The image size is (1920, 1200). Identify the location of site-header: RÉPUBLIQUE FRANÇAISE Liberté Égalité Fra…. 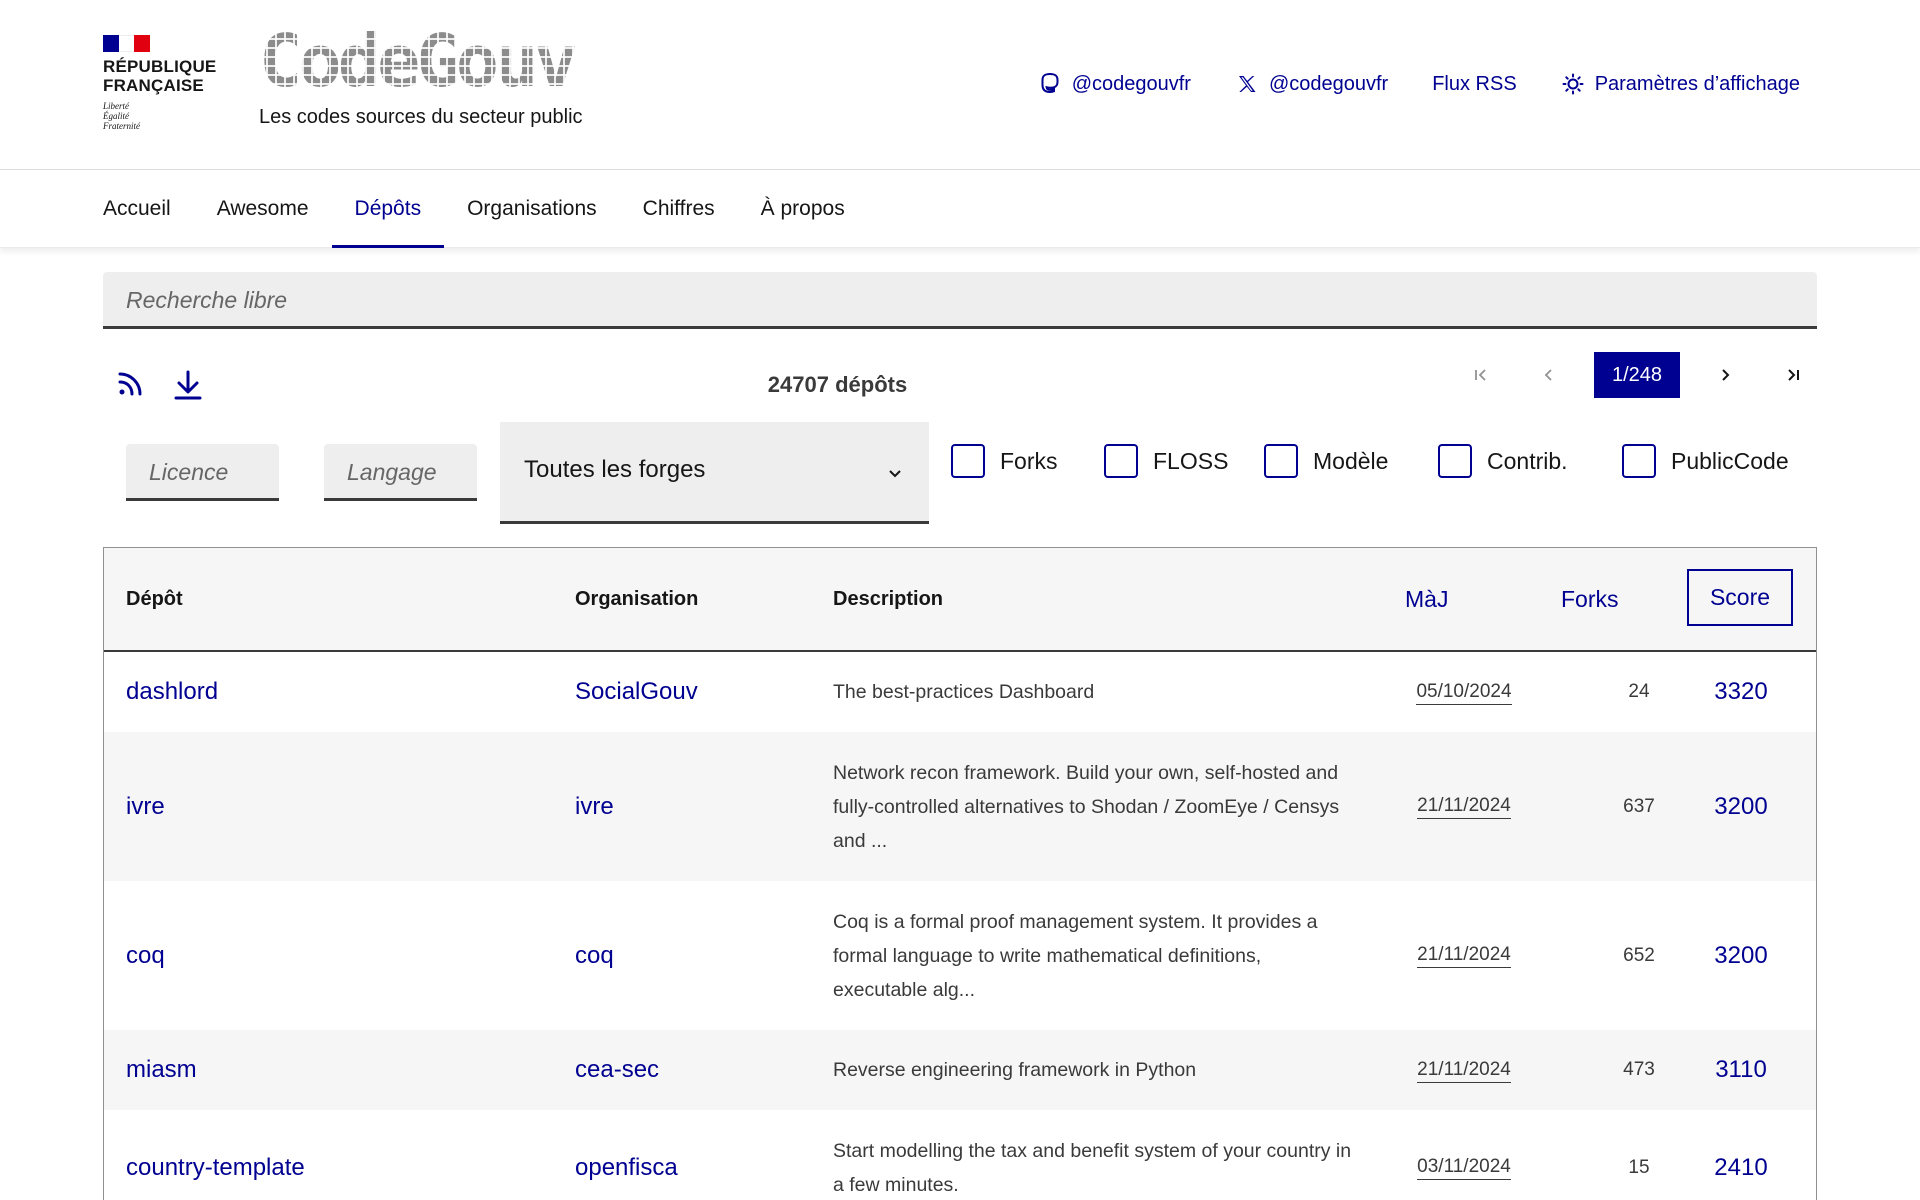
(960, 85).